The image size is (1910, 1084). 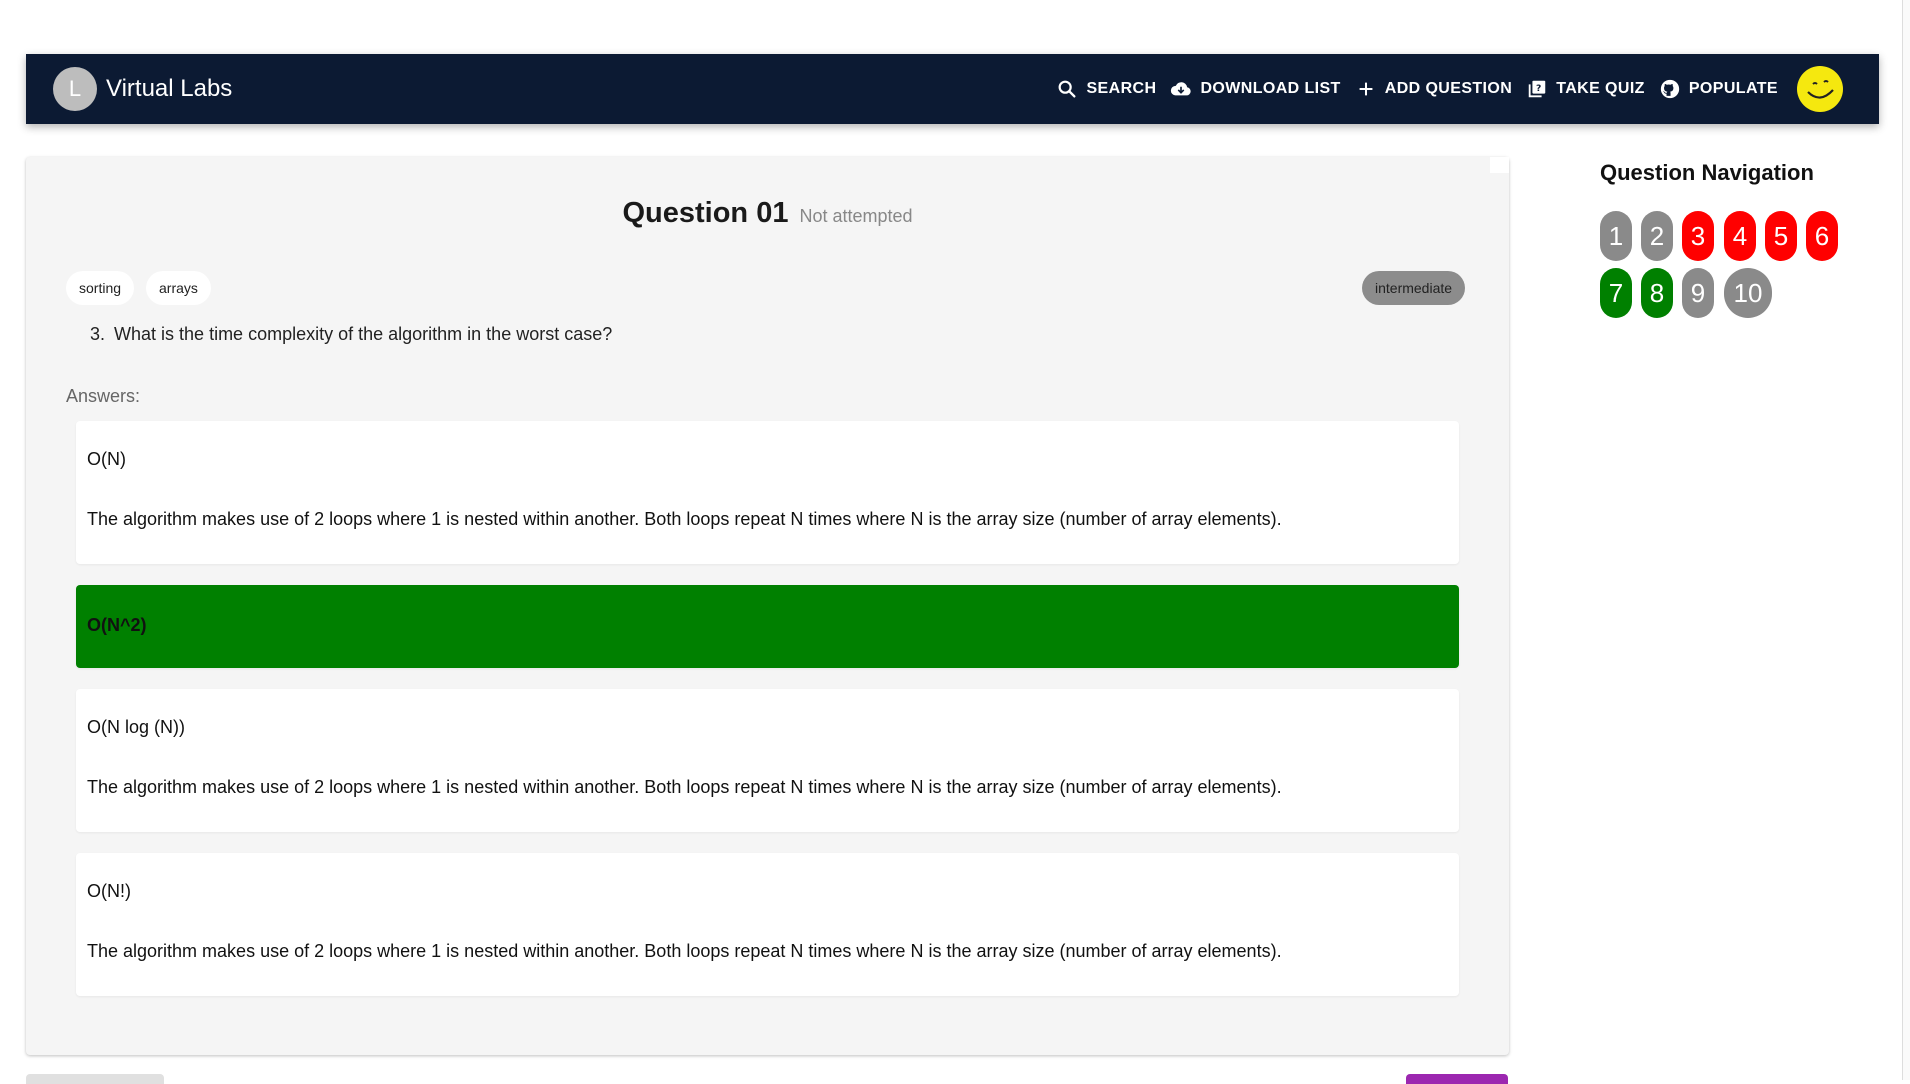 I want to click on add-question-button: ADD QUESTION, so click(x=1433, y=89).